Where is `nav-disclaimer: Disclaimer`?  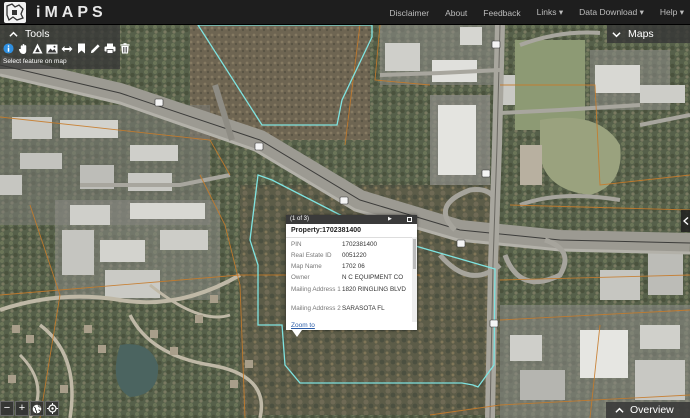
nav-disclaimer: Disclaimer is located at coordinates (409, 13).